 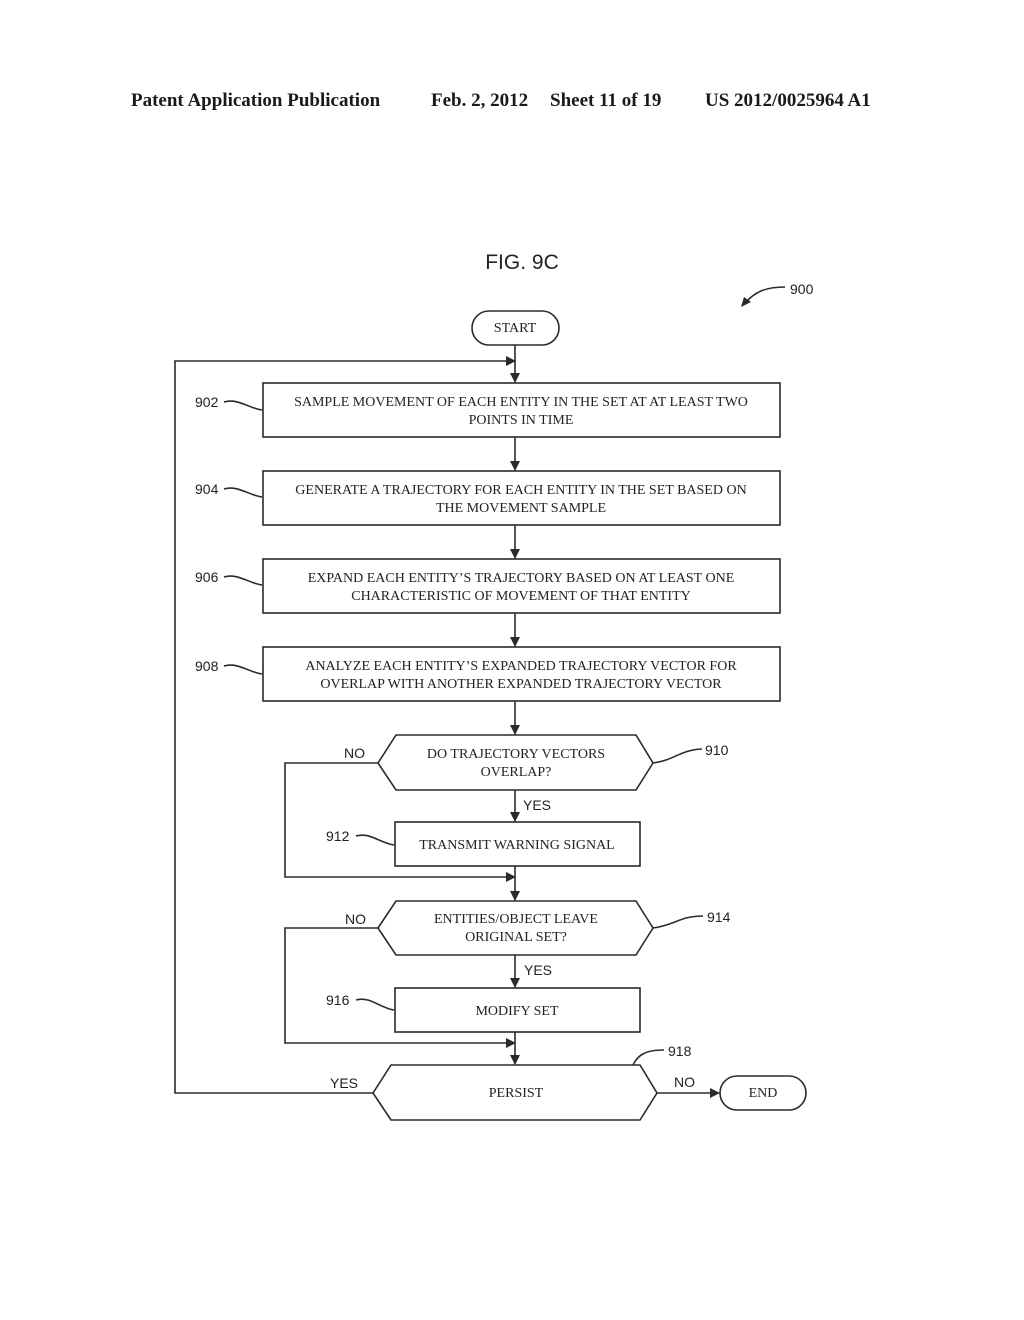 I want to click on ref-910-leader, so click(x=677, y=756).